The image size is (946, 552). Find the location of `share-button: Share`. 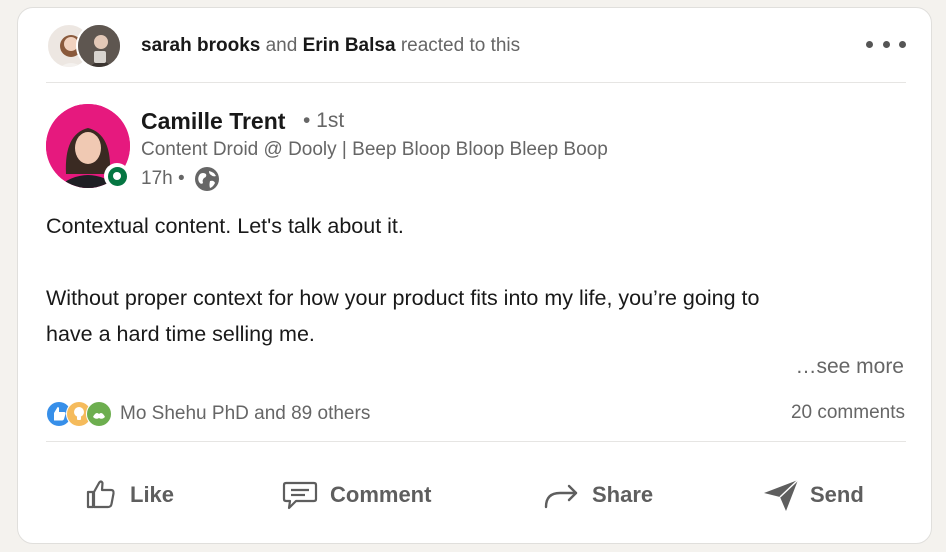

share-button: Share is located at coordinates (597, 495).